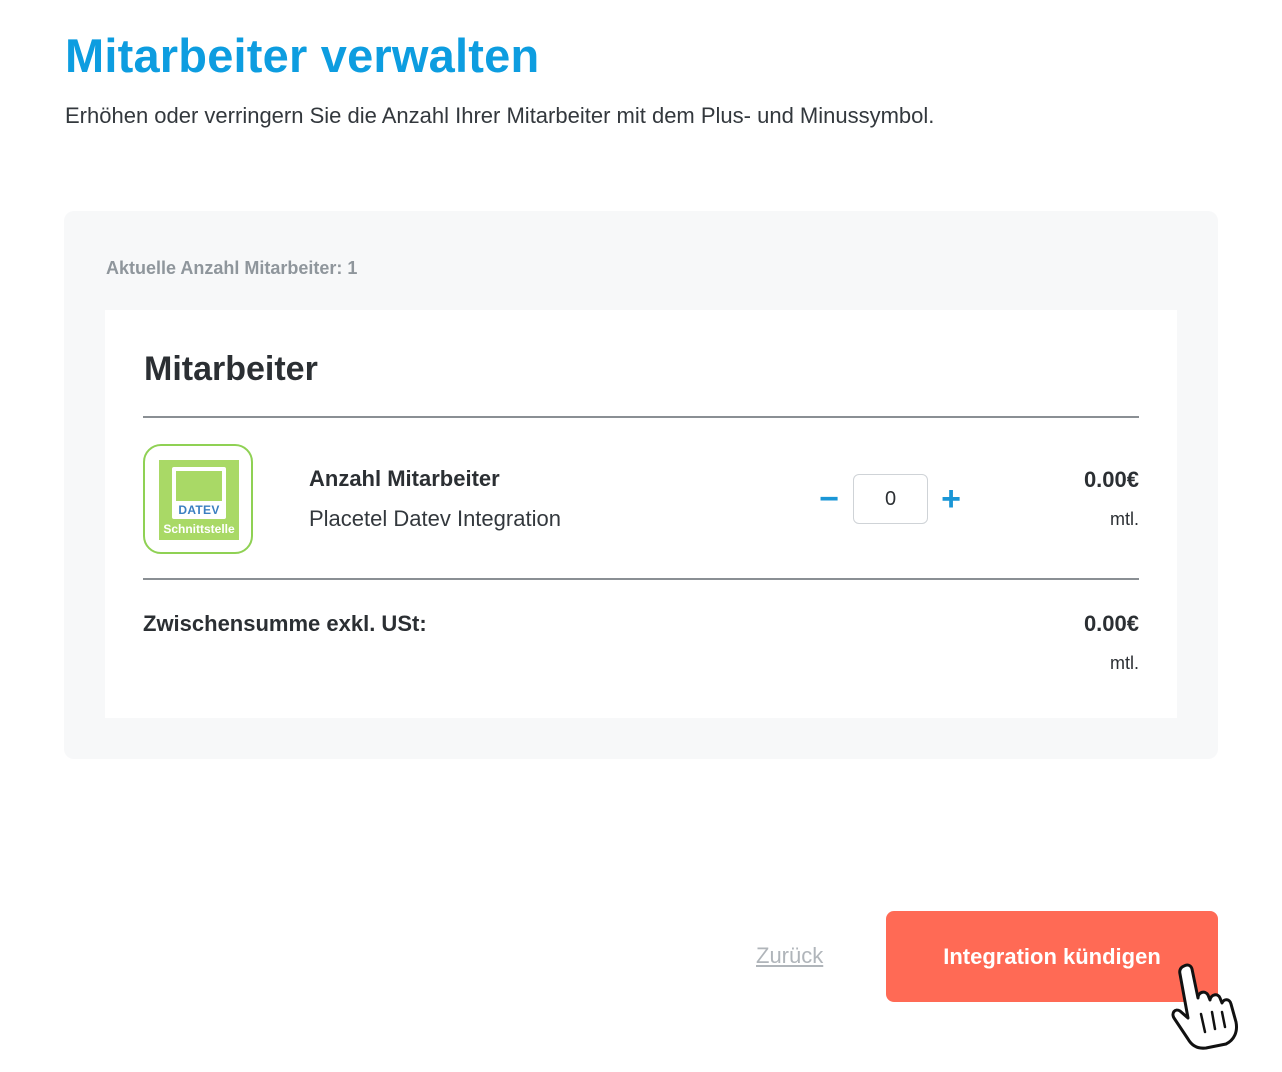 The width and height of the screenshot is (1282, 1072). Describe the element at coordinates (285, 623) in the screenshot. I see `subtotal-label: Zwischensumme exkl. USt:` at that location.